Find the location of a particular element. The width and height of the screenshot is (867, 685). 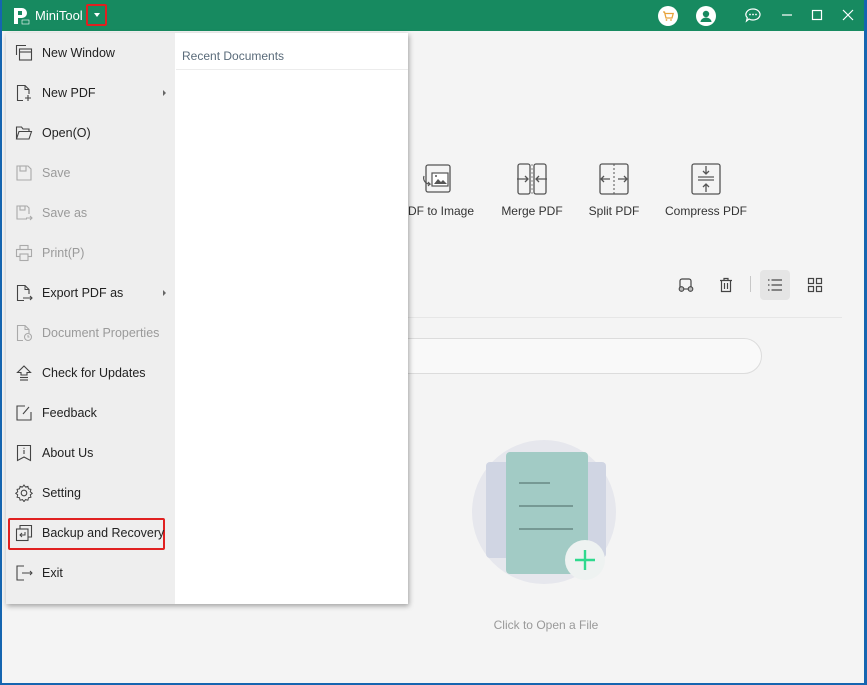

app-name: MiniTool is located at coordinates (59, 15).